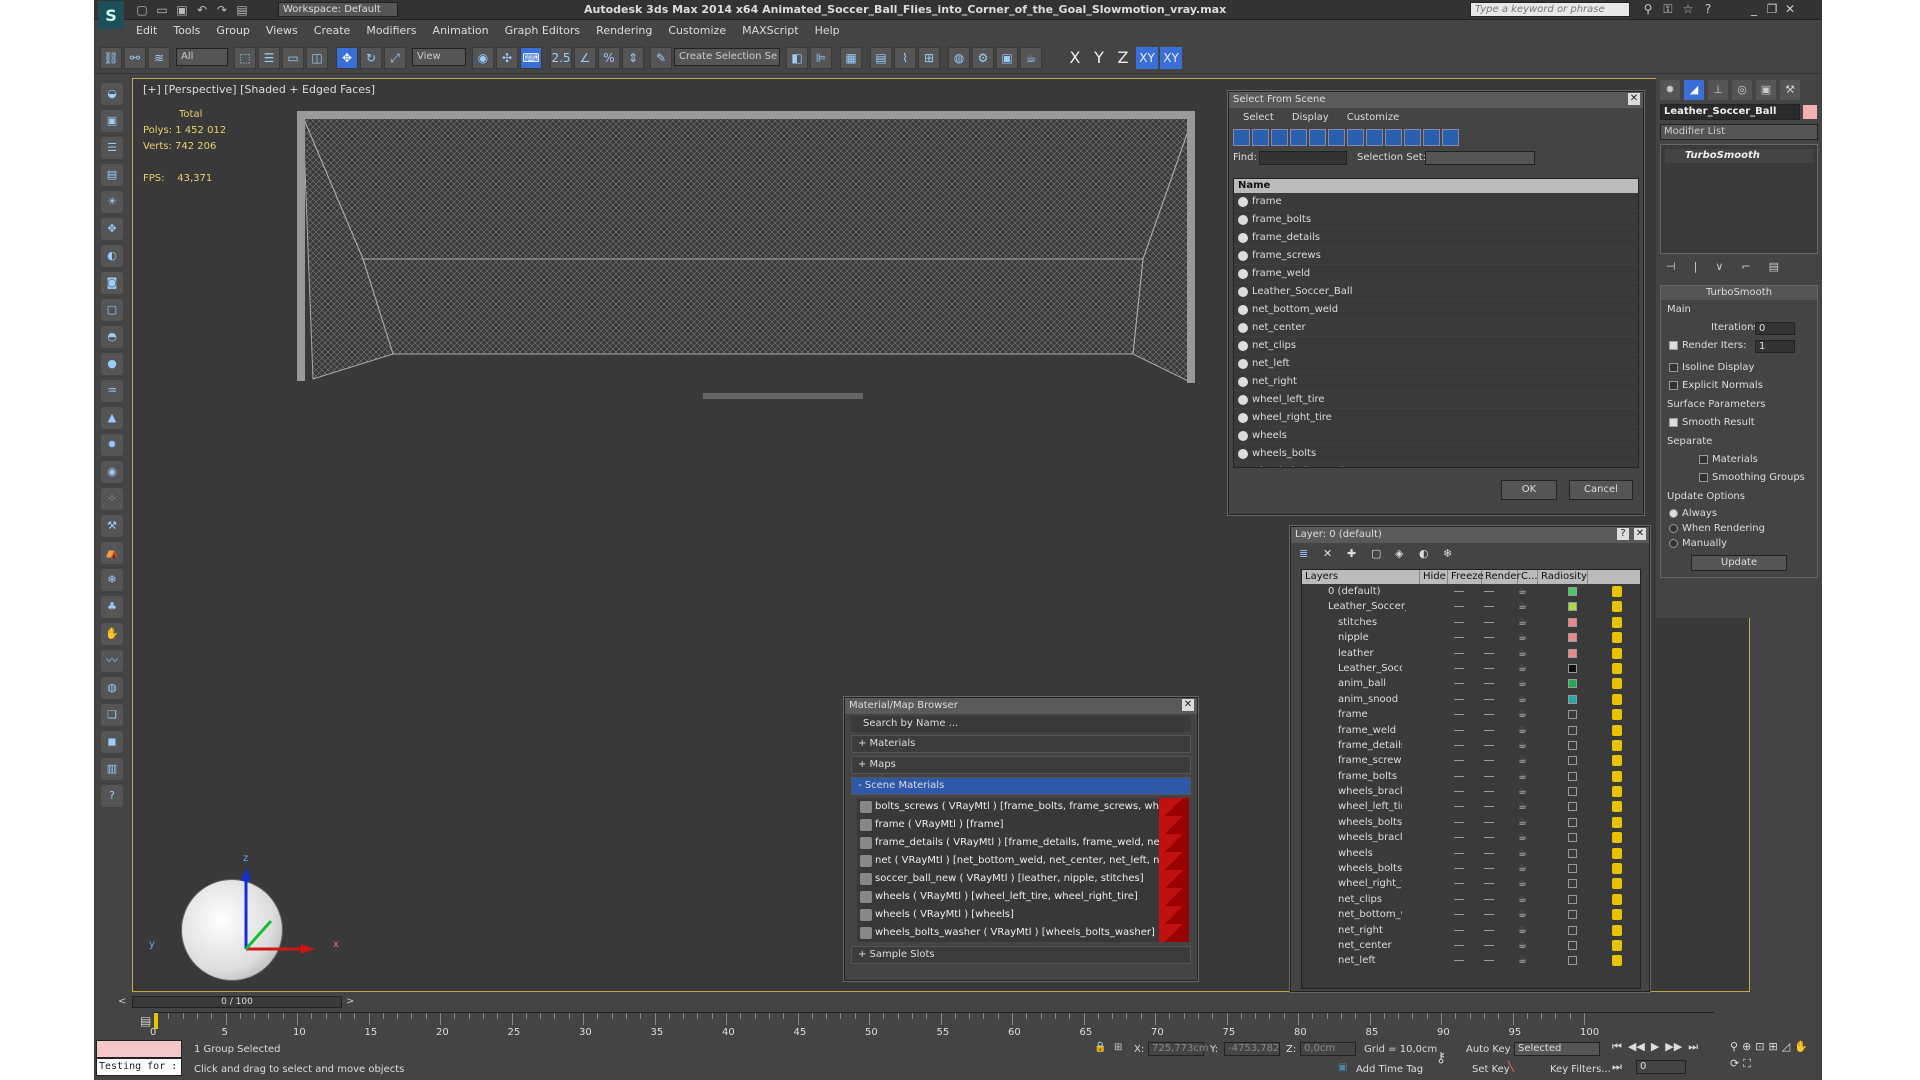 The image size is (1920, 1080). Describe the element at coordinates (1471, 960) in the screenshot. I see `layer-row: net_left ☕` at that location.